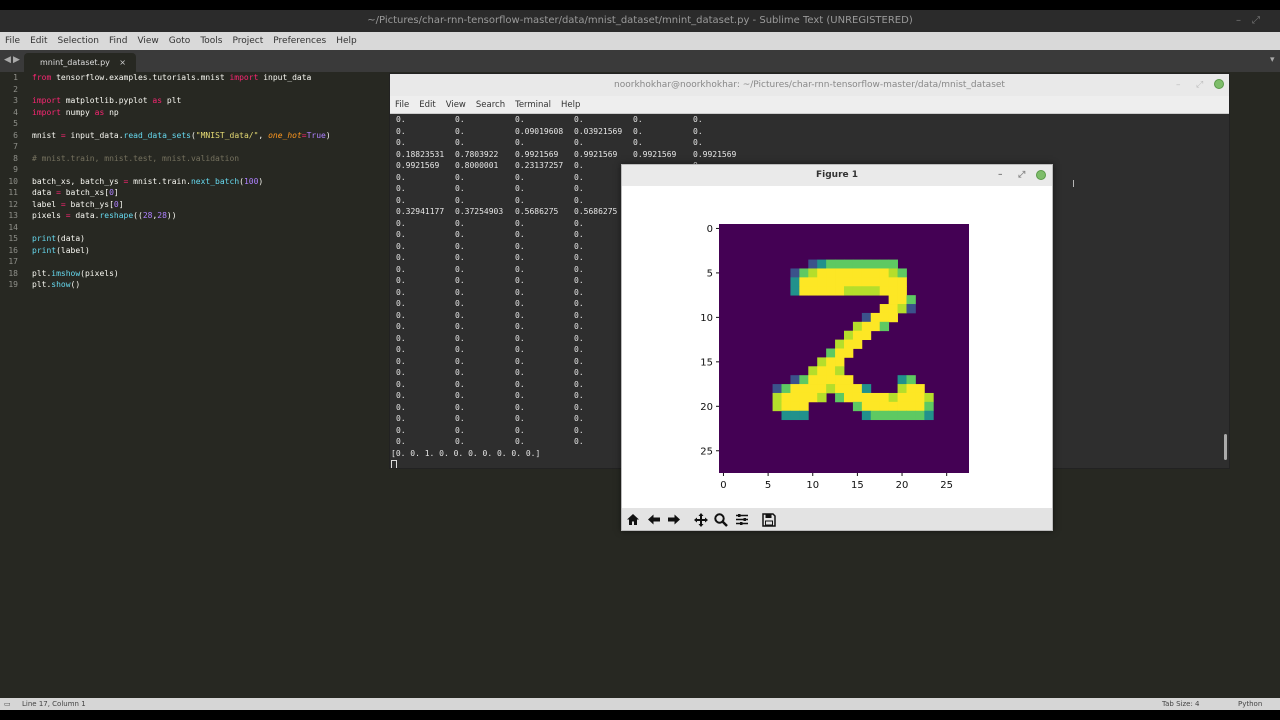 The width and height of the screenshot is (1280, 720). Describe the element at coordinates (122, 62) in the screenshot. I see `tab-close-icon: ×` at that location.